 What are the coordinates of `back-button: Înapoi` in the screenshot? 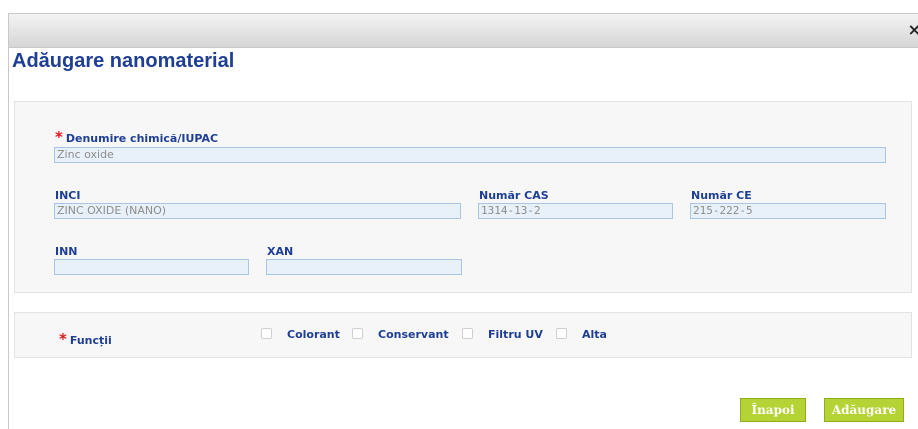 It's located at (773, 410).